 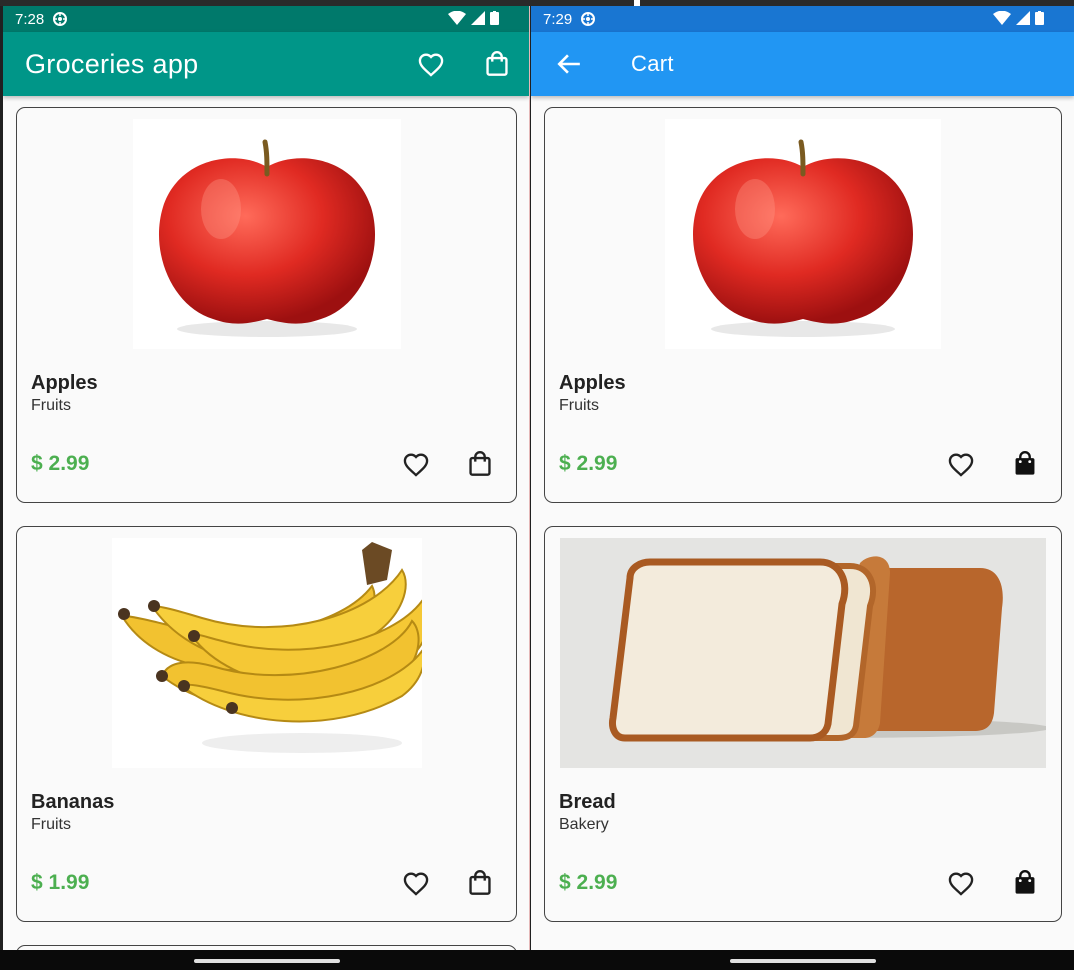 What do you see at coordinates (112, 63) in the screenshot?
I see `page-title: Groceries app` at bounding box center [112, 63].